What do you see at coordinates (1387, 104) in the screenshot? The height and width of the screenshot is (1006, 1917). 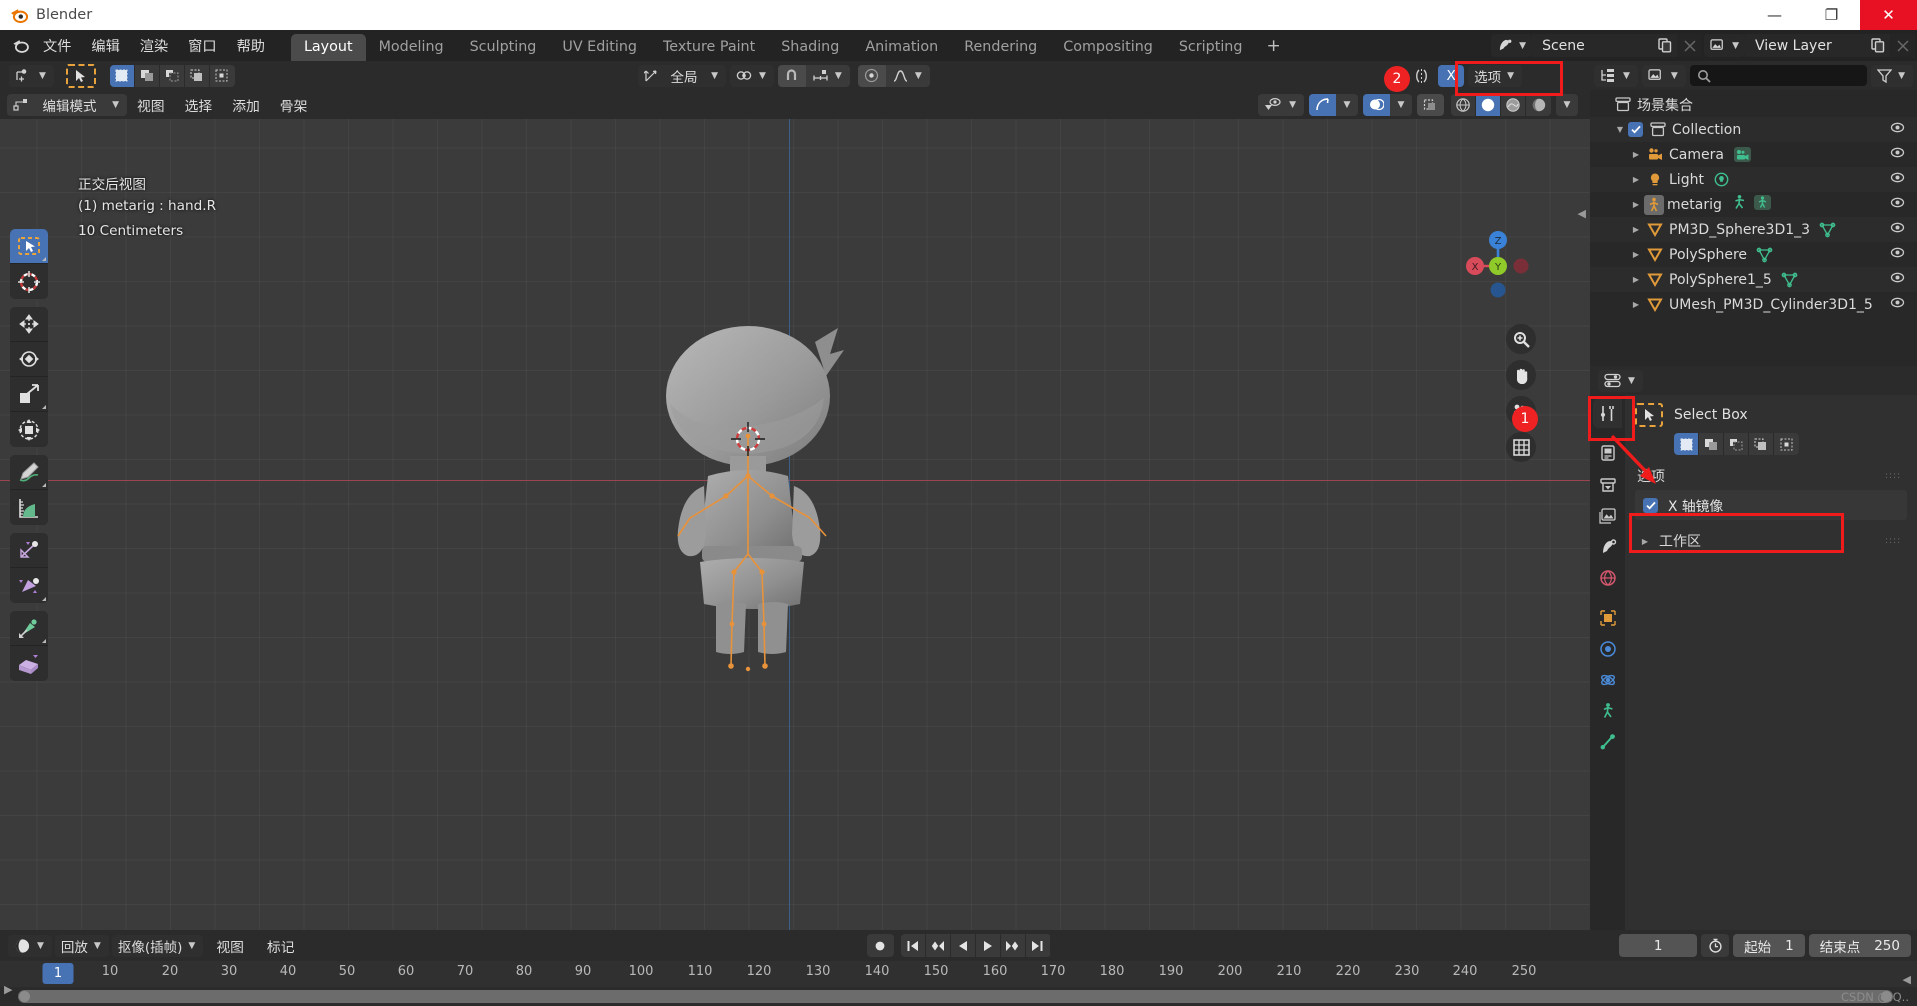 I see `overlays-group: ▼` at bounding box center [1387, 104].